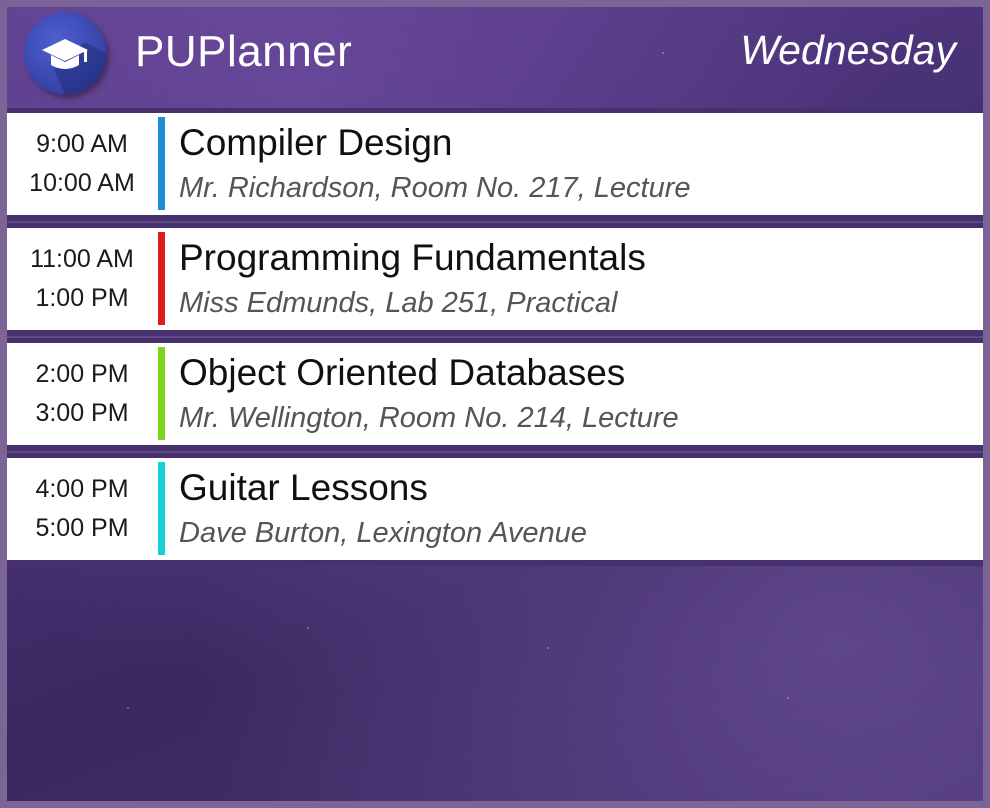 Image resolution: width=990 pixels, height=808 pixels. Describe the element at coordinates (82, 413) in the screenshot. I see `end-time: 3:00 PM` at that location.